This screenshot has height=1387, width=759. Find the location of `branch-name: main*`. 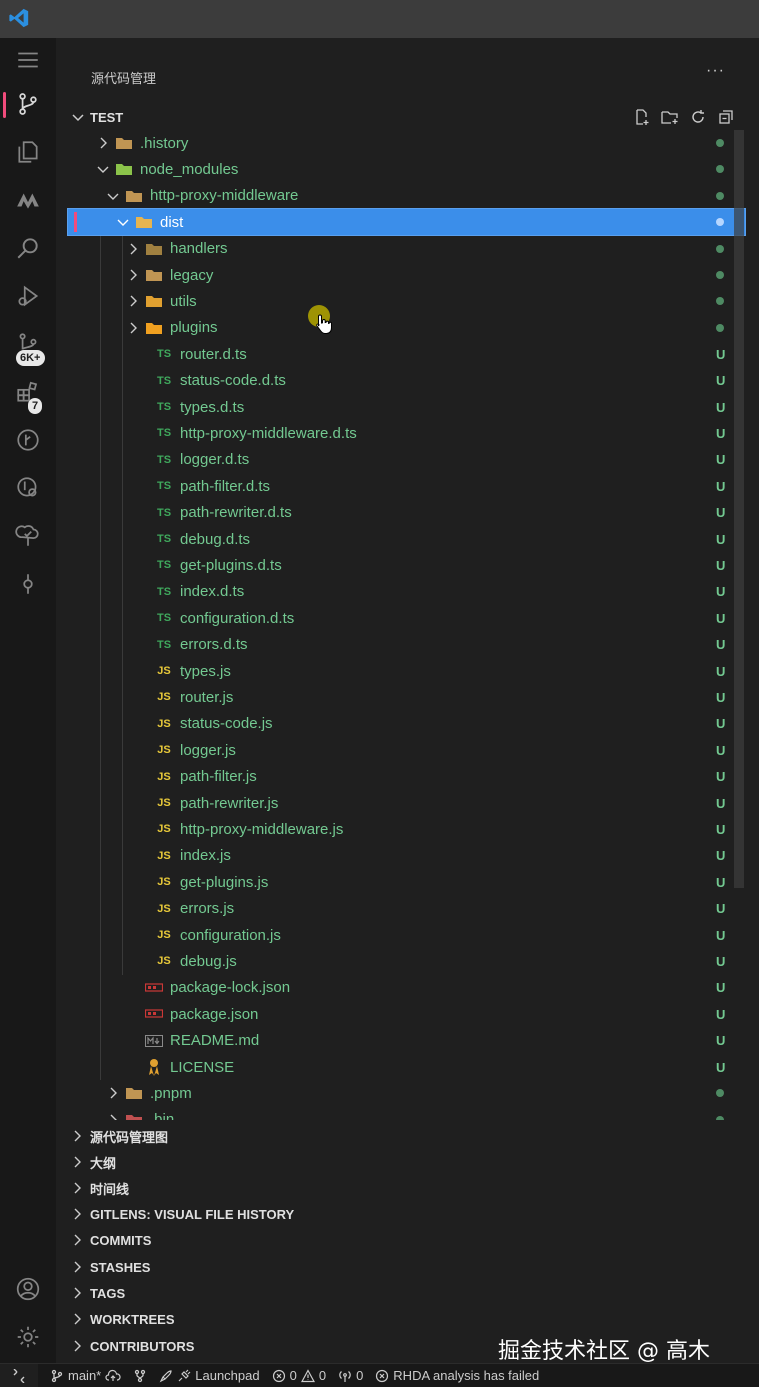

branch-name: main* is located at coordinates (85, 1375).